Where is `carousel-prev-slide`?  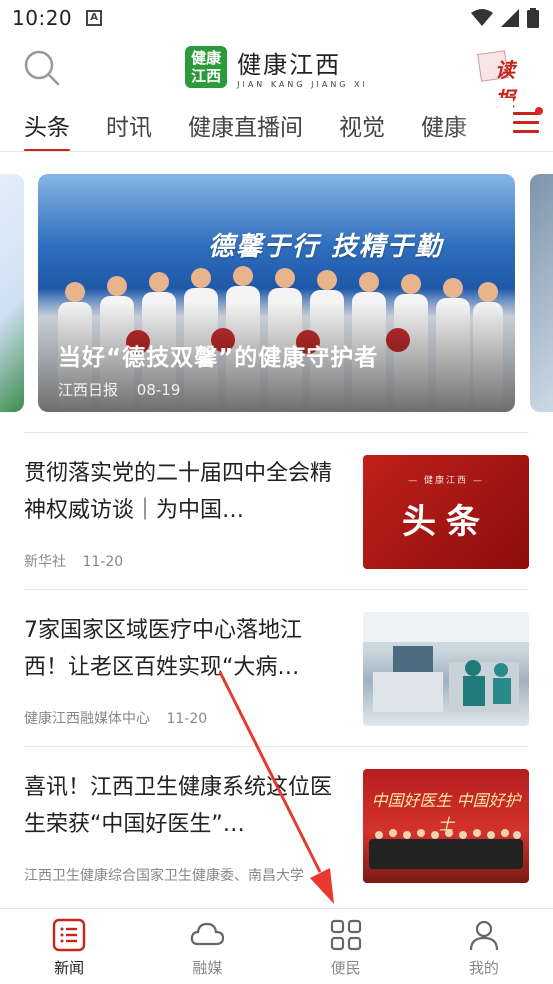 carousel-prev-slide is located at coordinates (12, 293).